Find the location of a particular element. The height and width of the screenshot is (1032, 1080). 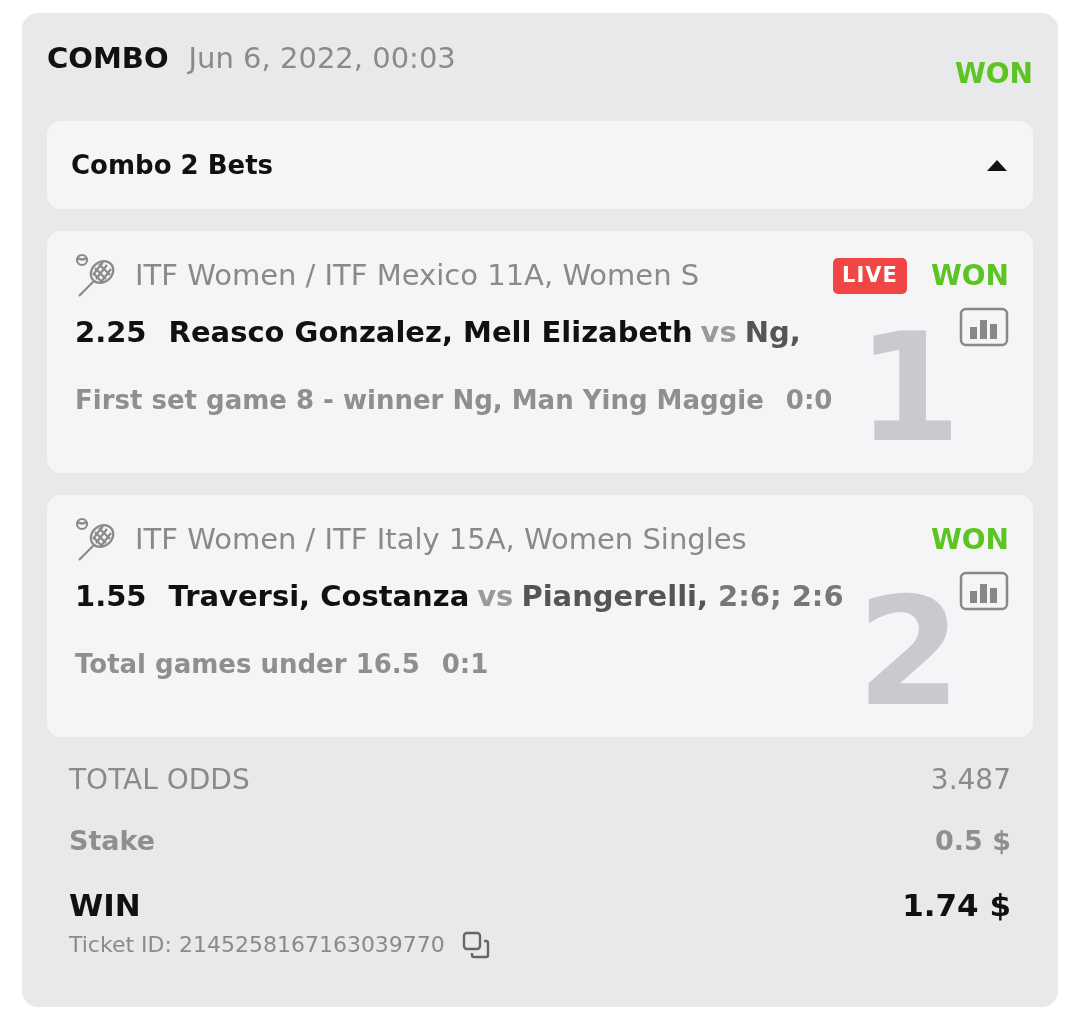

date-label: Jun 6, 2022, 00:03 is located at coordinates (322, 58).